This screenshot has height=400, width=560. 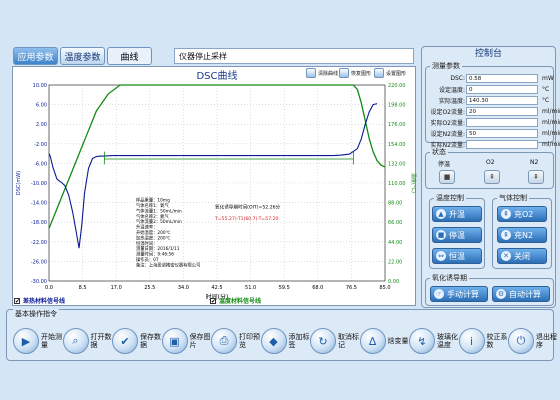 I want to click on hold-temp-label: 恒温, so click(x=457, y=256).